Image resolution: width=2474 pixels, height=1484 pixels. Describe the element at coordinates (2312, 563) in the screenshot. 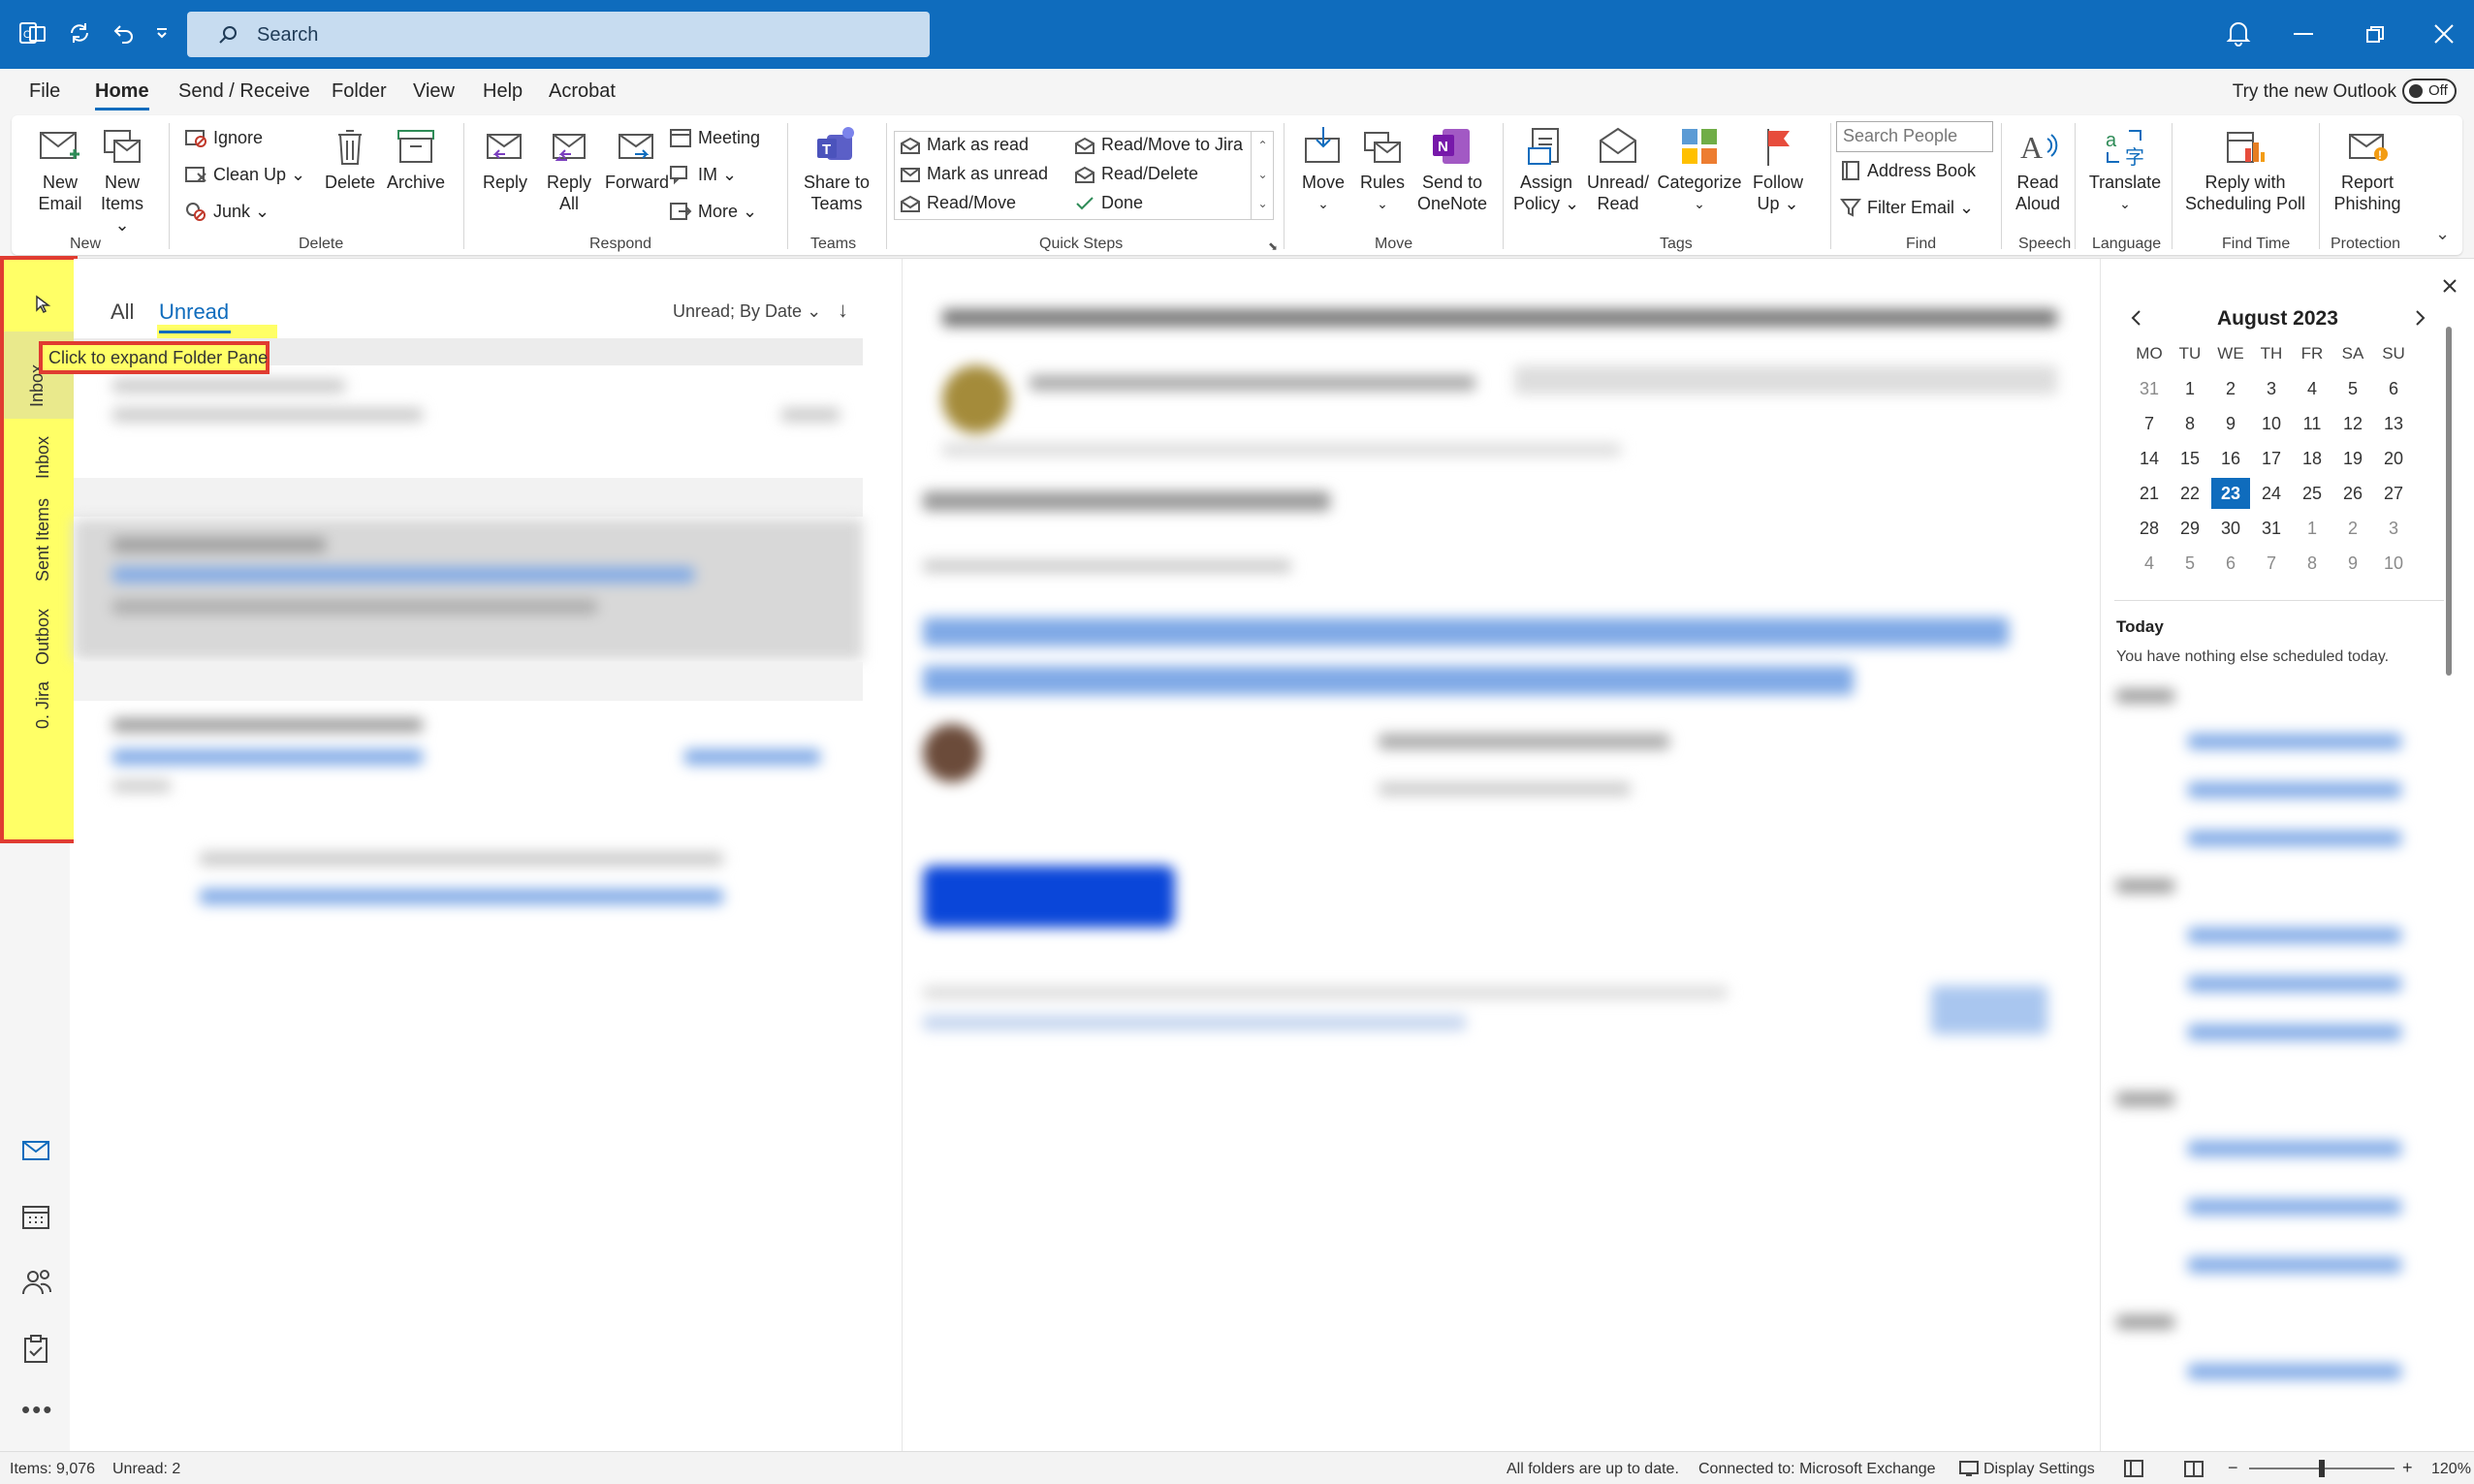

I see `calendar-day: 8` at that location.